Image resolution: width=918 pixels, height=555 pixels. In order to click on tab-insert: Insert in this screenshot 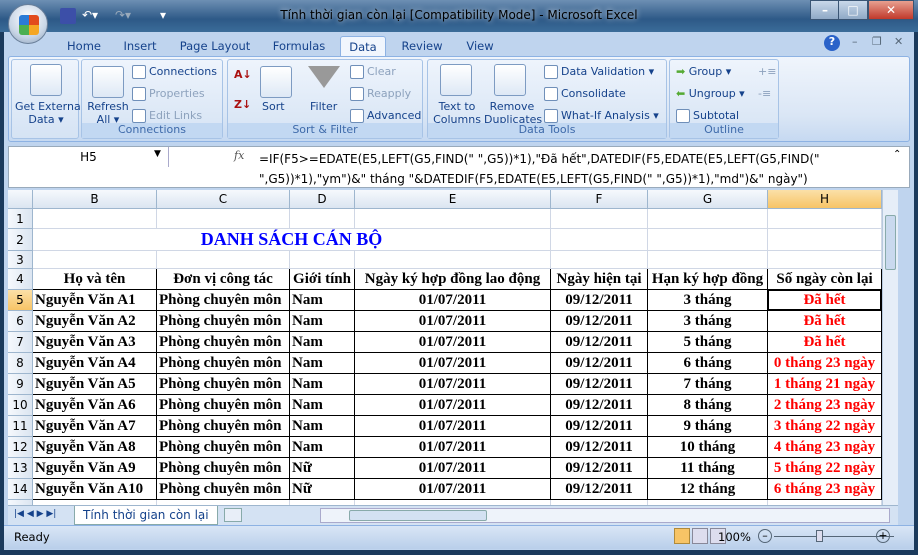, I will do `click(140, 46)`.